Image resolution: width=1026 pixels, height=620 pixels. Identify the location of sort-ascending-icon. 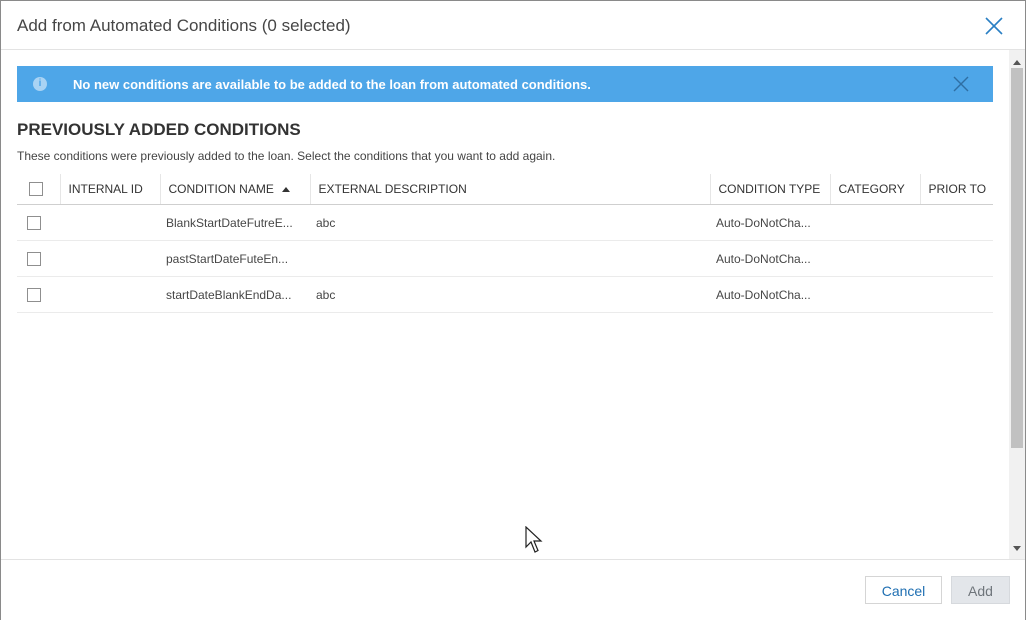
(285, 190).